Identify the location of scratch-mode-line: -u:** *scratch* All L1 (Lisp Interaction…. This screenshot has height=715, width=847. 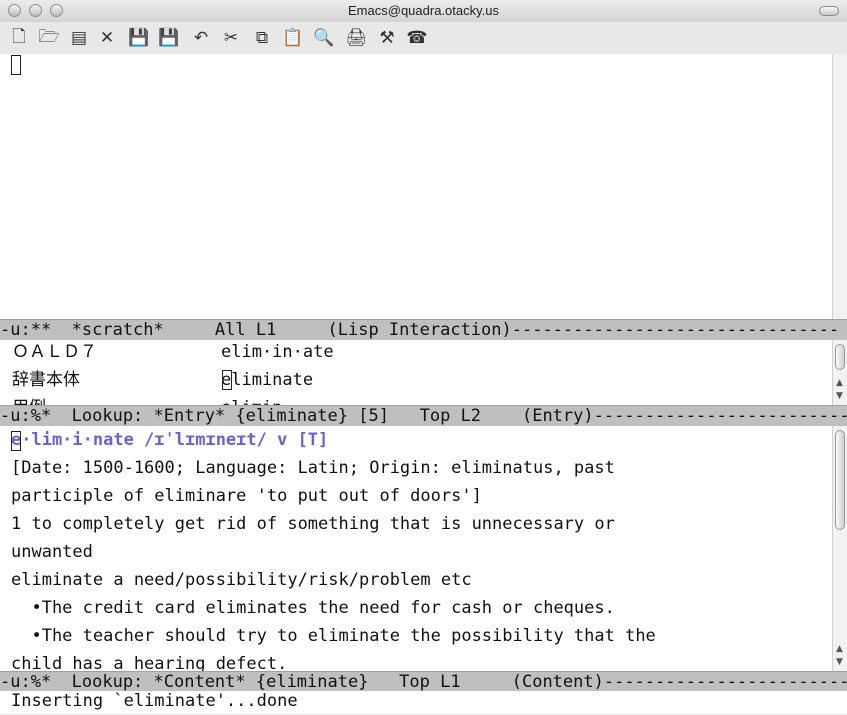
(423, 329).